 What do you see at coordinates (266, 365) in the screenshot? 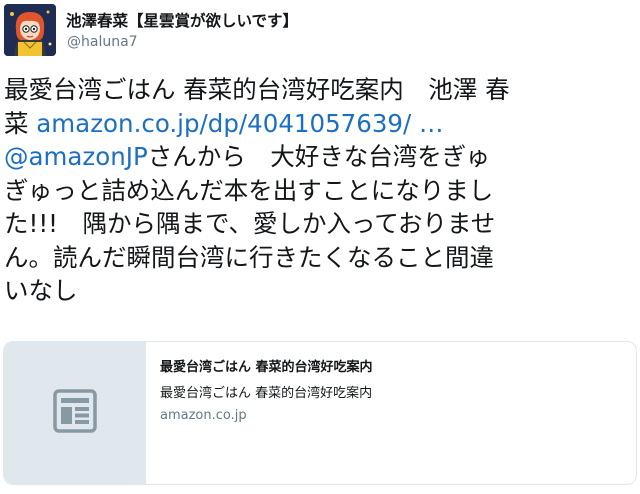
I see `card-title: 最愛台湾ごはん 春菜的台湾好吃案内` at bounding box center [266, 365].